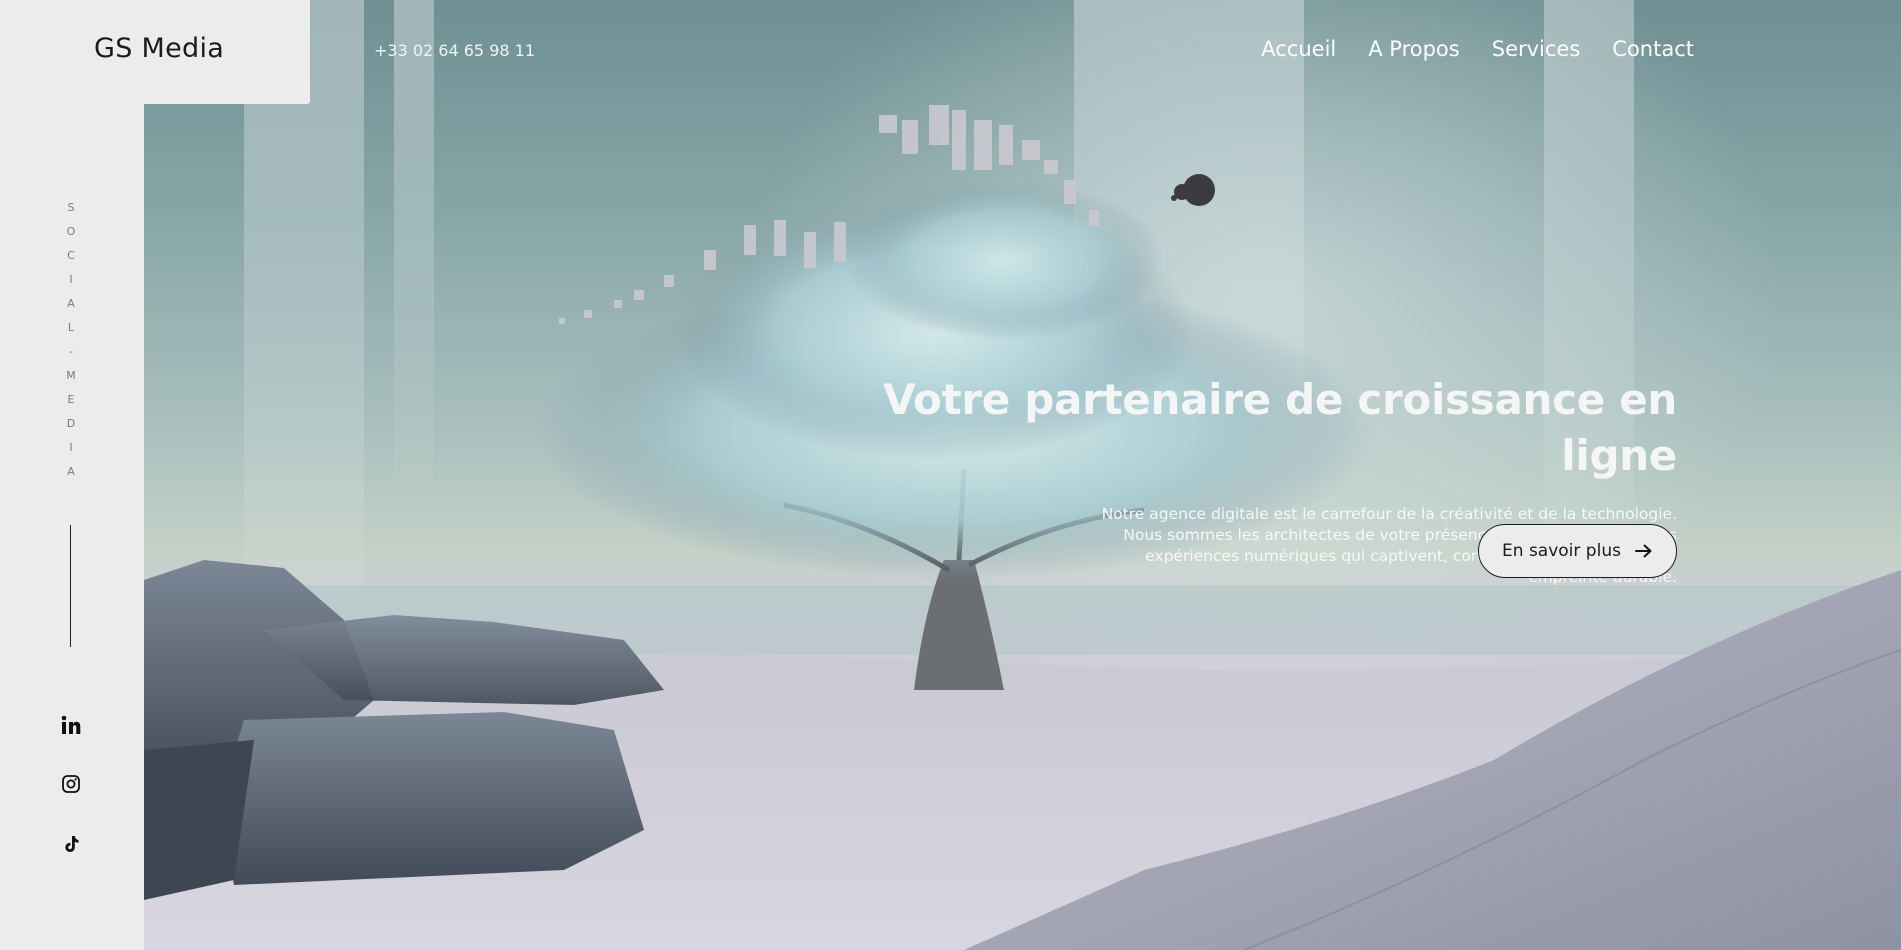 Image resolution: width=1901 pixels, height=950 pixels. Describe the element at coordinates (1413, 49) in the screenshot. I see `nav-a-propos: A Propos` at that location.